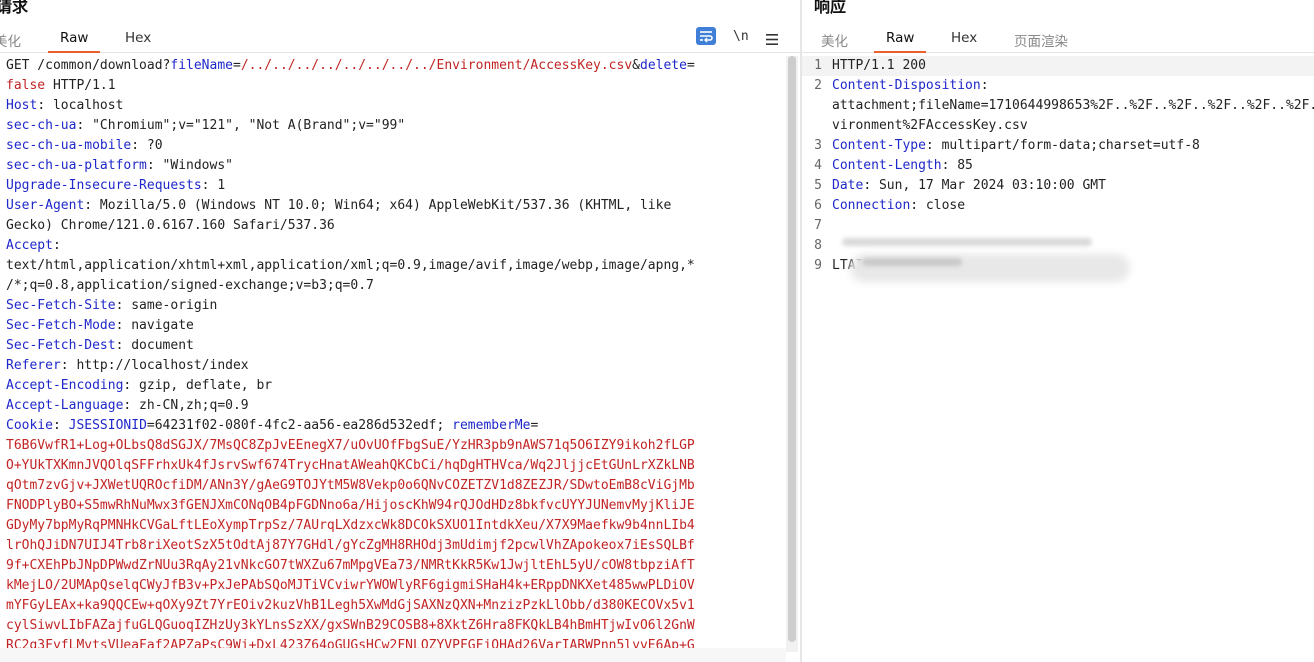 This screenshot has height=662, width=1314. Describe the element at coordinates (154, 345) in the screenshot. I see `code-text: : document` at that location.